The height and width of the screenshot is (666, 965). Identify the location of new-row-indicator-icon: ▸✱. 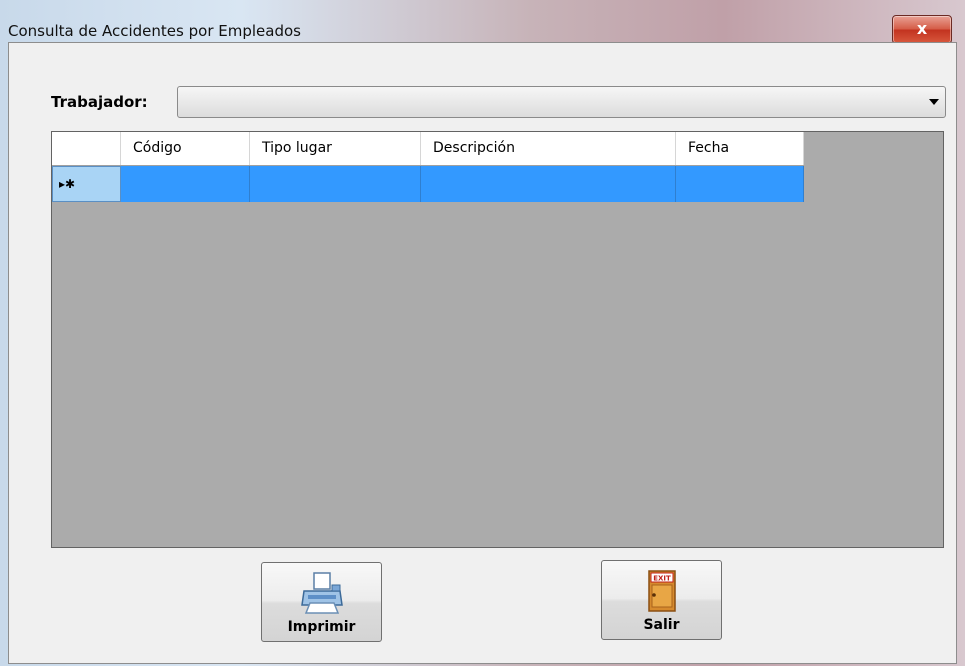
(86, 184).